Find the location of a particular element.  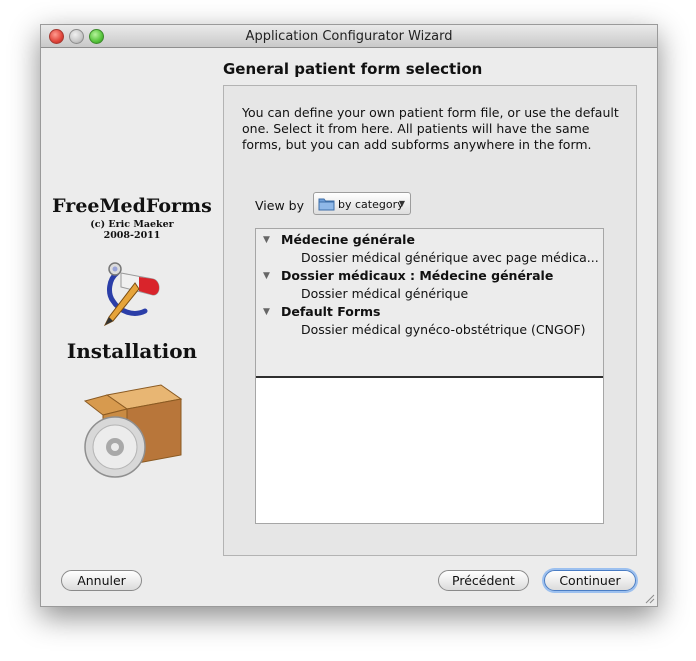

tree-category-label: Dossier médicaux : Médecine générale is located at coordinates (417, 275).